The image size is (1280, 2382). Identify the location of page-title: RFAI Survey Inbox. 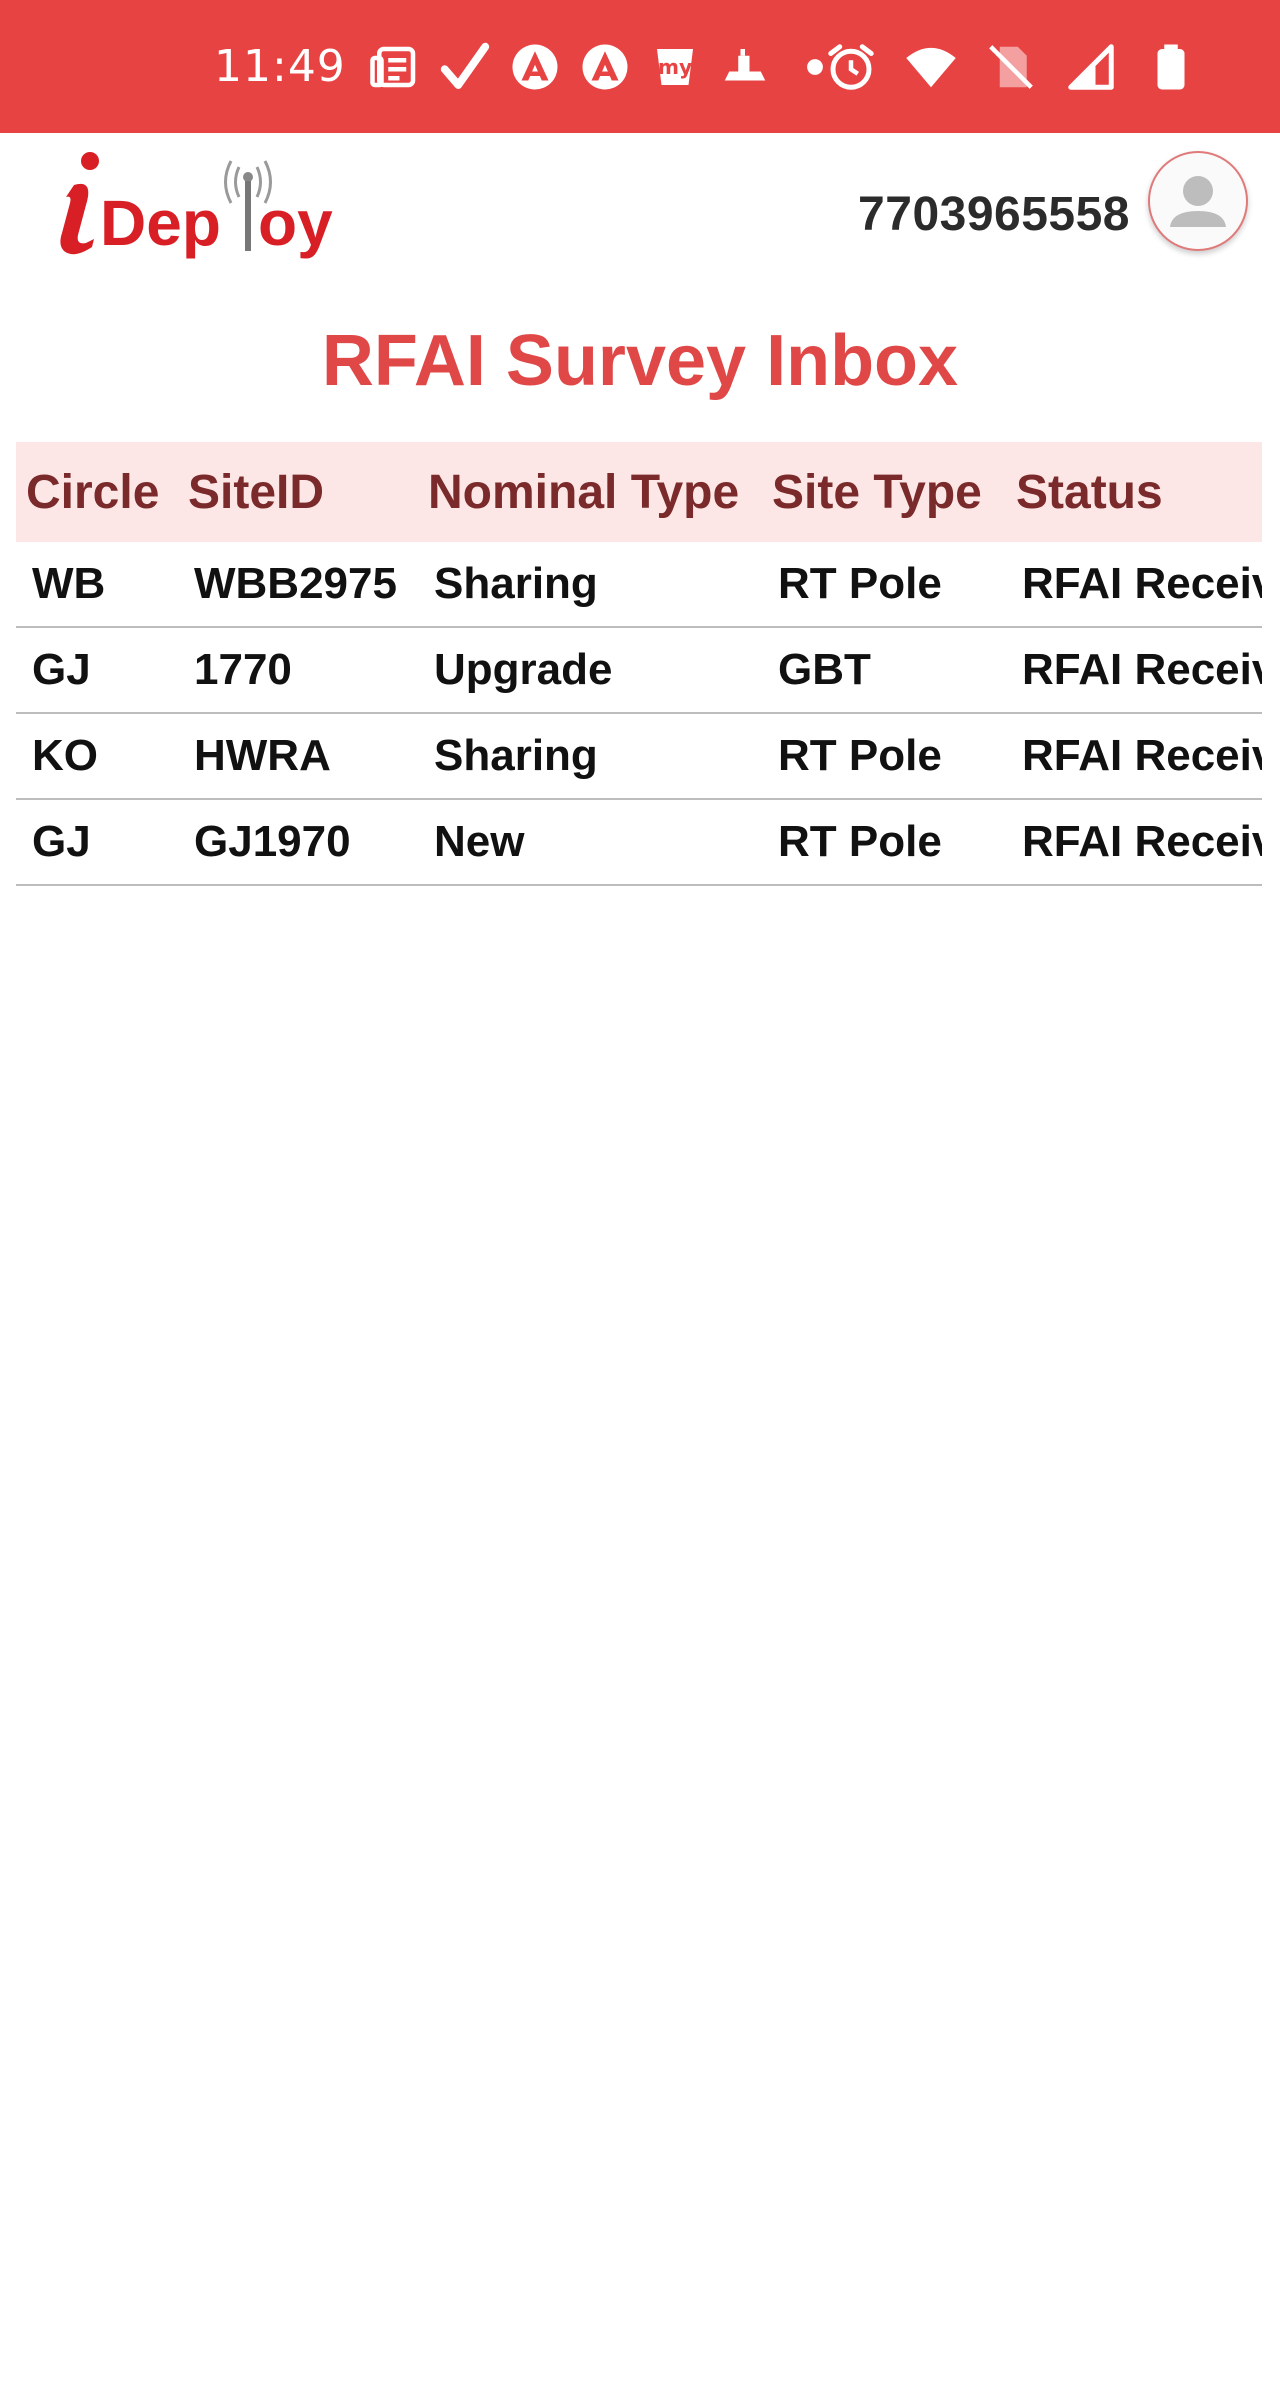
(640, 361).